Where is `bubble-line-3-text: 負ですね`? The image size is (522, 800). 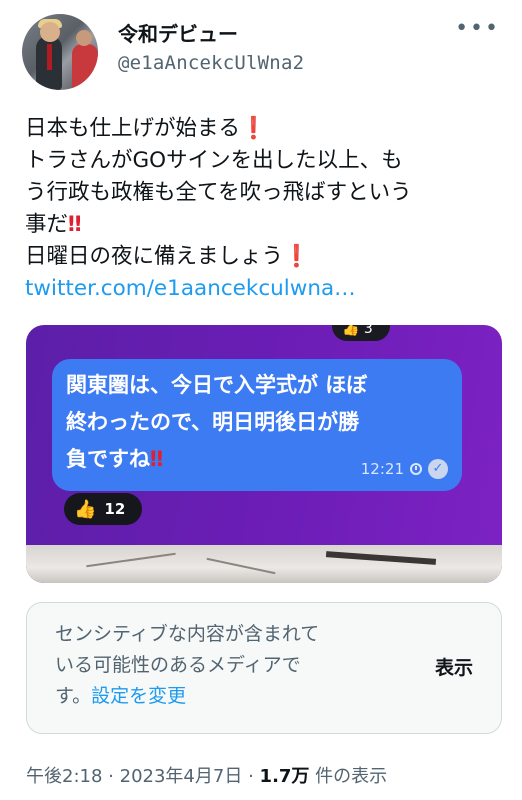
bubble-line-3-text: 負ですね is located at coordinates (108, 459).